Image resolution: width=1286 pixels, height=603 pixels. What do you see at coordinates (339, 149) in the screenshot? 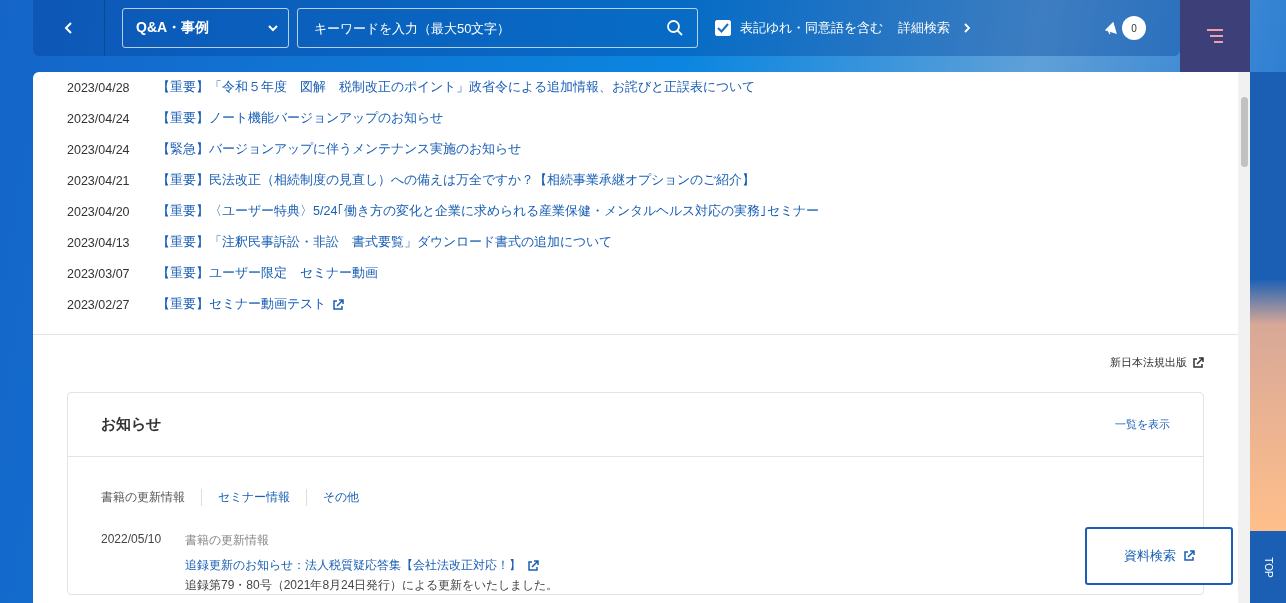
I see `news-link: 【緊急】バージョンアップに伴うメンテナンス実施のお知らせ` at bounding box center [339, 149].